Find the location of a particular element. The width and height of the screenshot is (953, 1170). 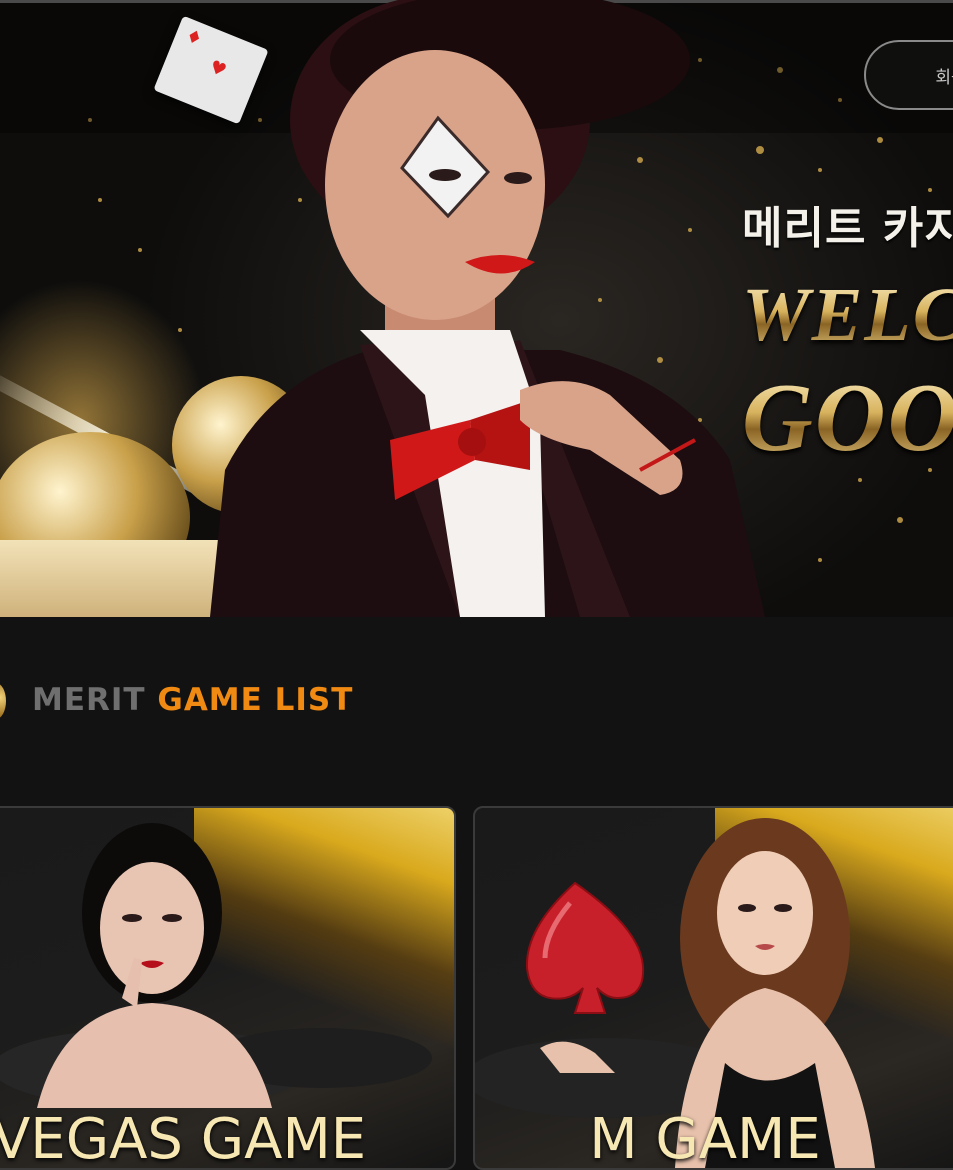

spade-icon is located at coordinates (585, 947).